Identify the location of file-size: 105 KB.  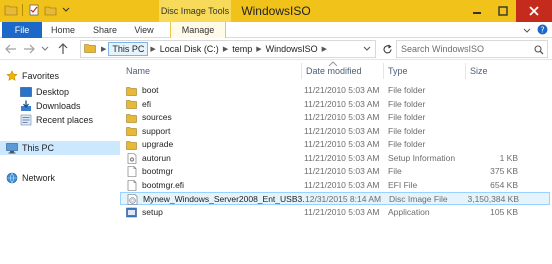
(504, 211).